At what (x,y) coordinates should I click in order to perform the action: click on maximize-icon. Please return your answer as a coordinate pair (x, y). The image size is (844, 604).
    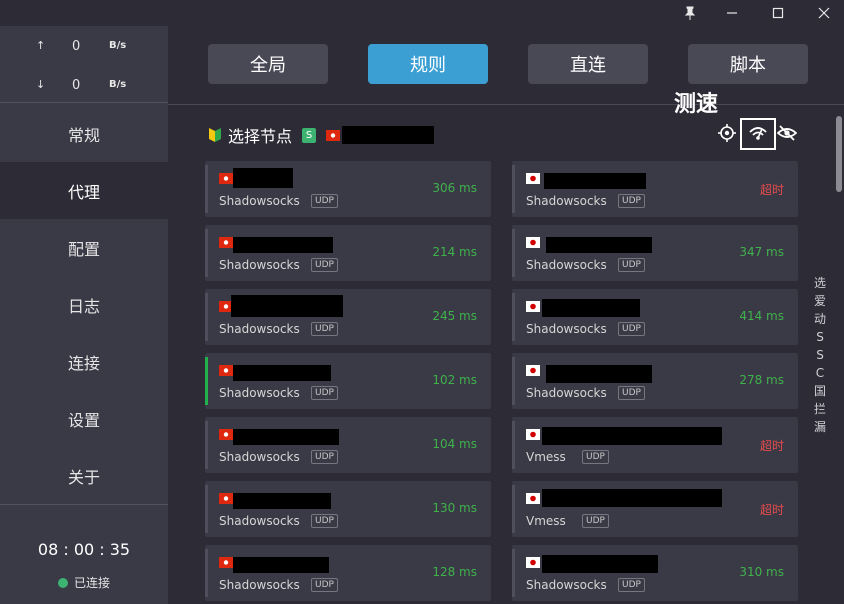
    Looking at the image, I should click on (778, 13).